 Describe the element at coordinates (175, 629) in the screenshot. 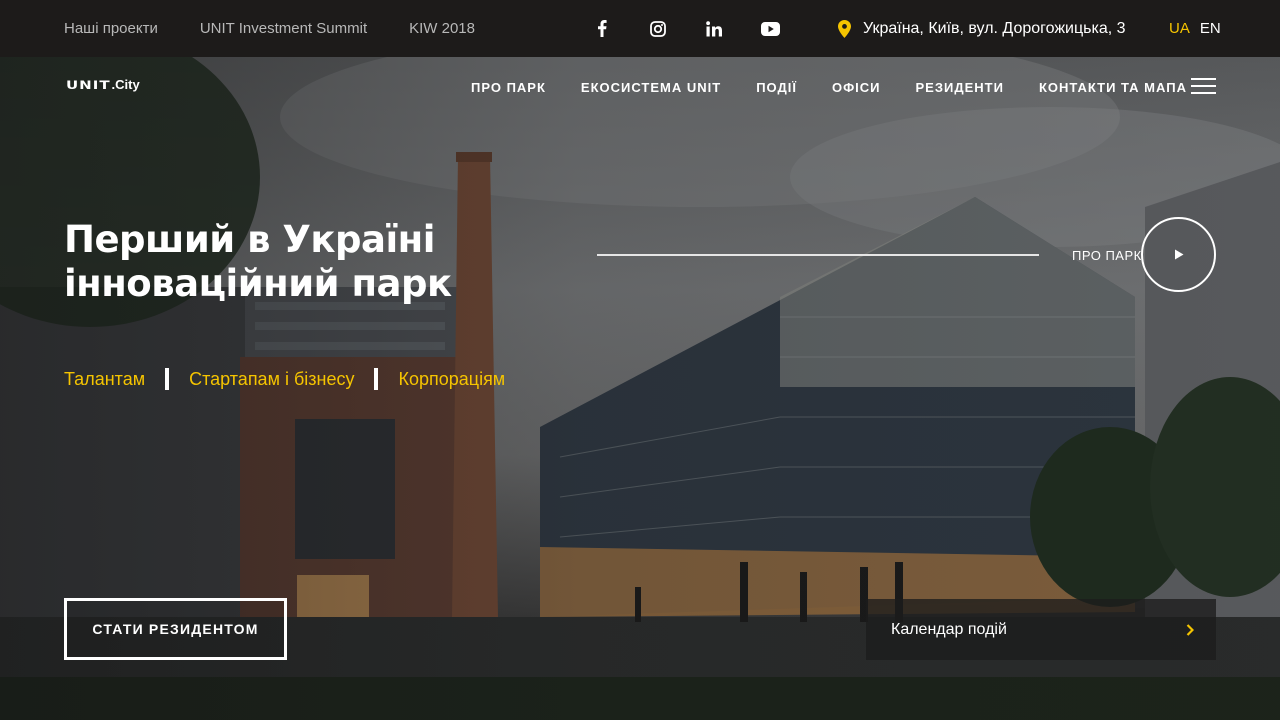

I see `become-resident-button: СТАТИ РЕЗИДЕНТОМ` at that location.